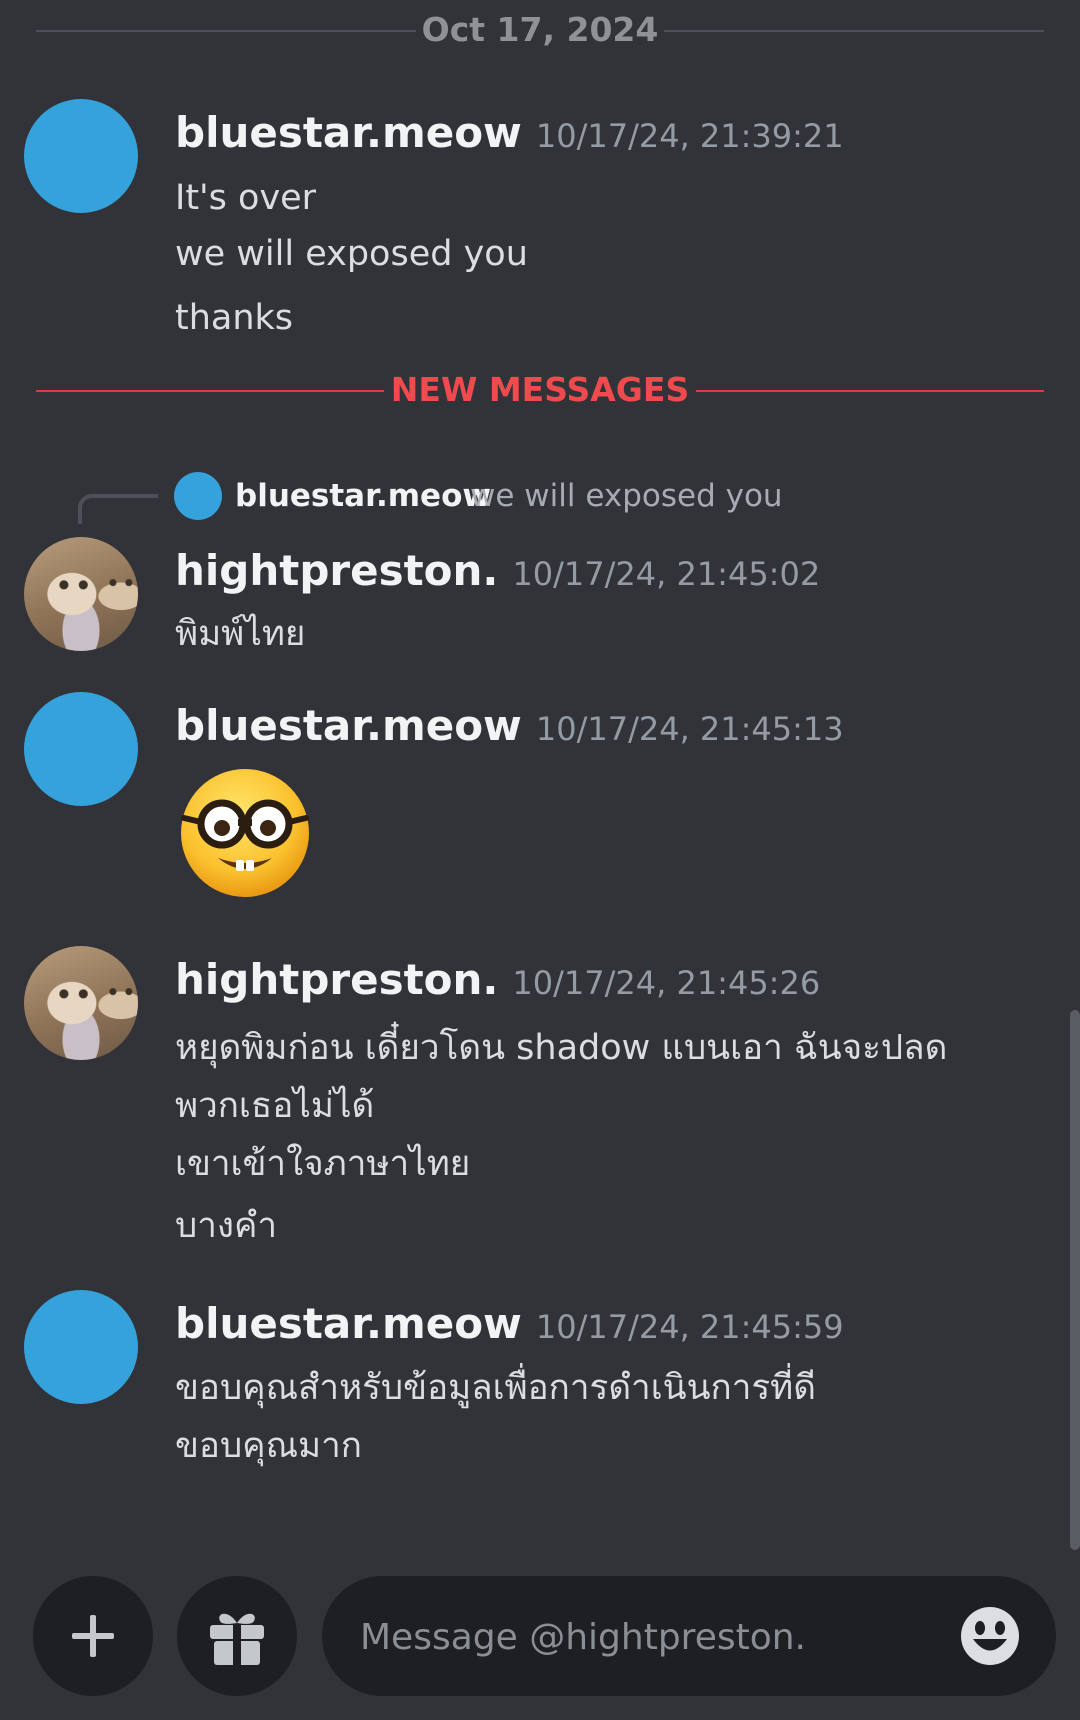 Image resolution: width=1080 pixels, height=1720 pixels. Describe the element at coordinates (275, 1106) in the screenshot. I see `message-text: พวกเธอไม่ได้` at that location.